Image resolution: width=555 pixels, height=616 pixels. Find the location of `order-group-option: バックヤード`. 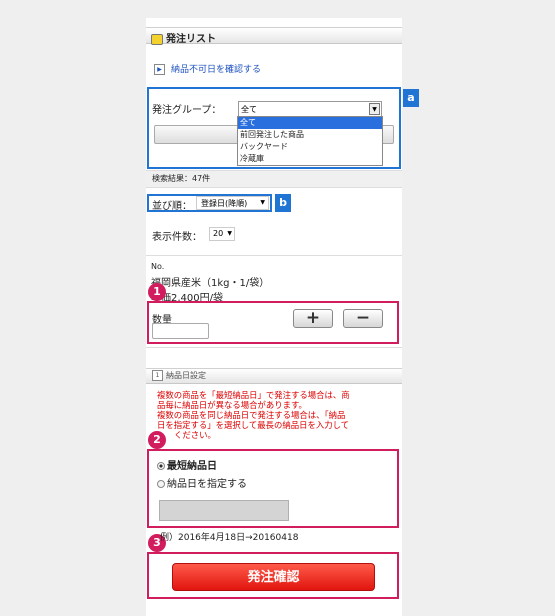

order-group-option: バックヤード is located at coordinates (310, 147).